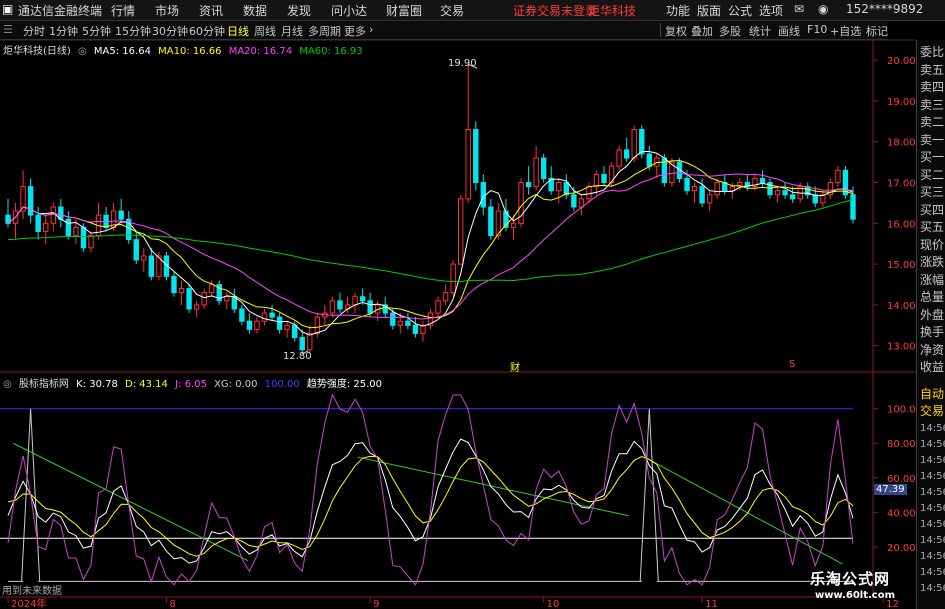  I want to click on trade-time-3: 14:56, so click(932, 476).